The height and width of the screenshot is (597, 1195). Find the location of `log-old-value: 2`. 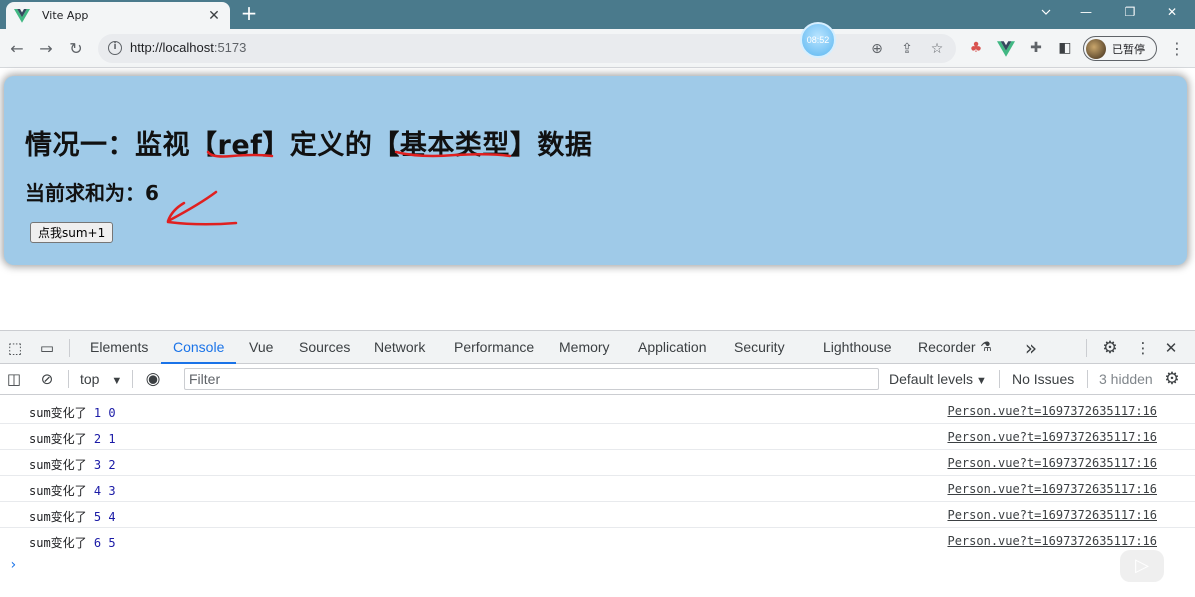

log-old-value: 2 is located at coordinates (112, 465).